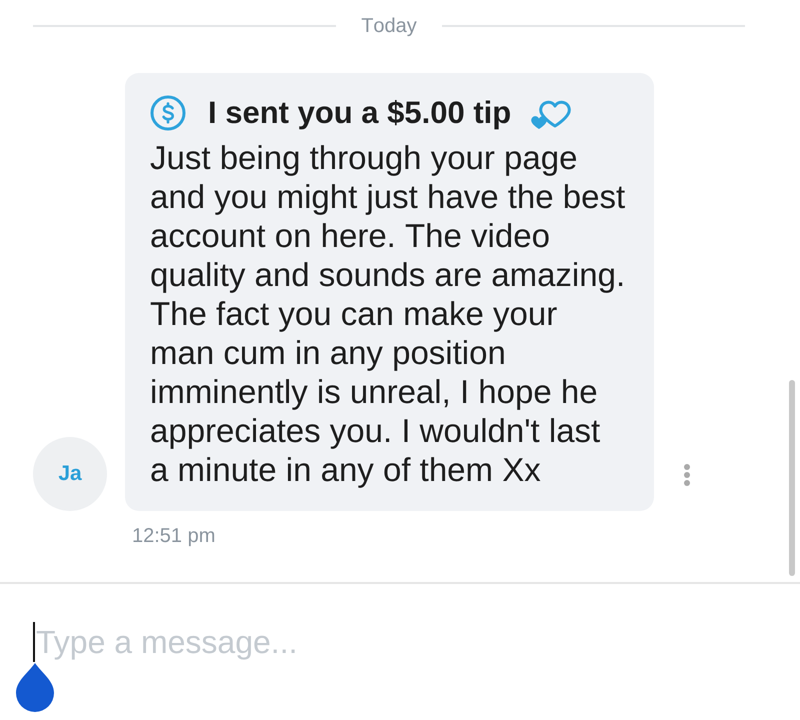  What do you see at coordinates (35, 688) in the screenshot?
I see `cursor-handle-icon` at bounding box center [35, 688].